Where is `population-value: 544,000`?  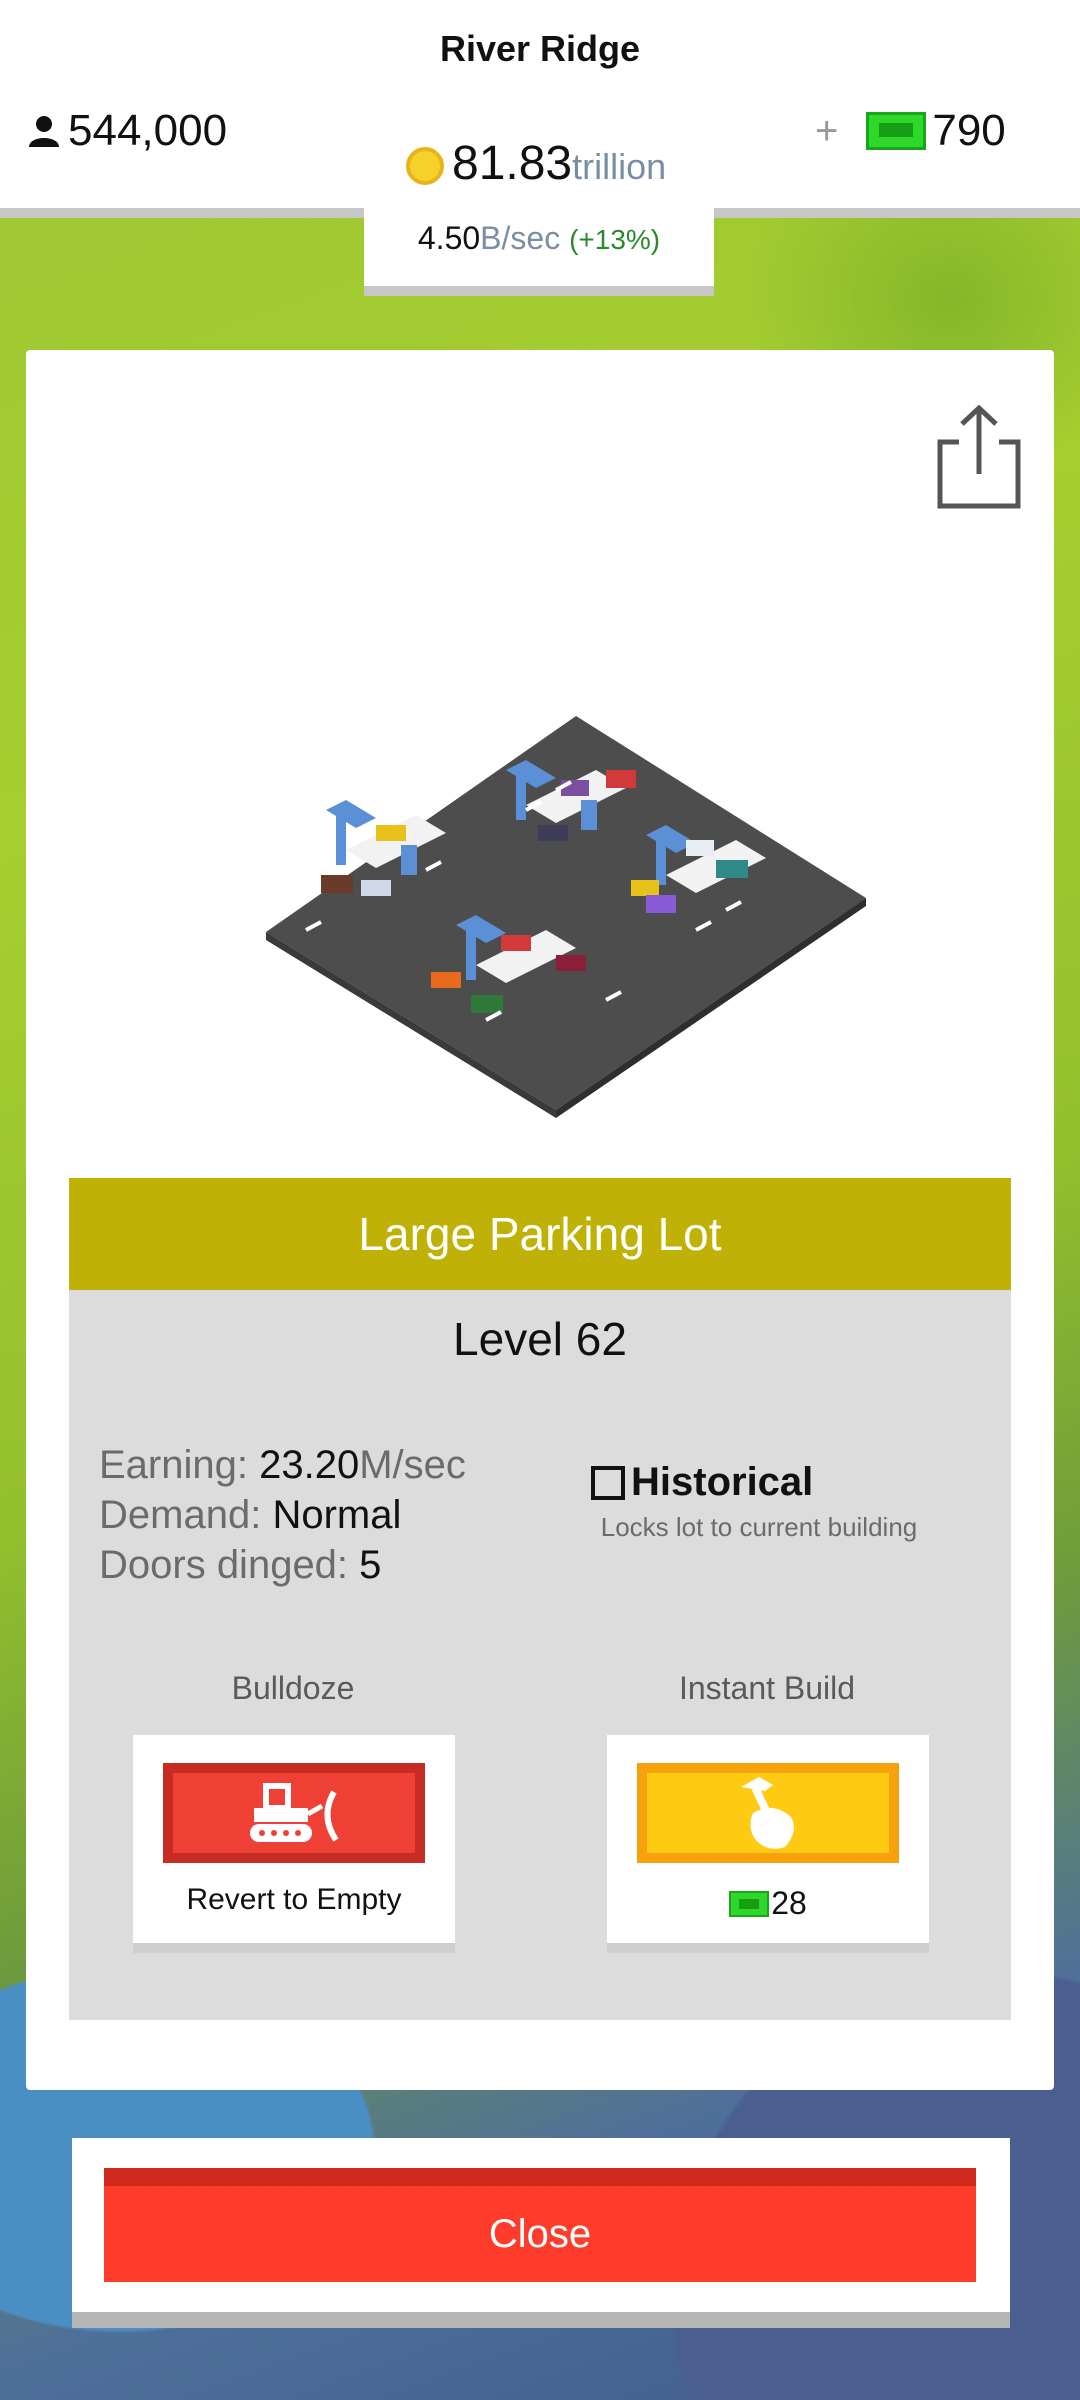 population-value: 544,000 is located at coordinates (148, 130).